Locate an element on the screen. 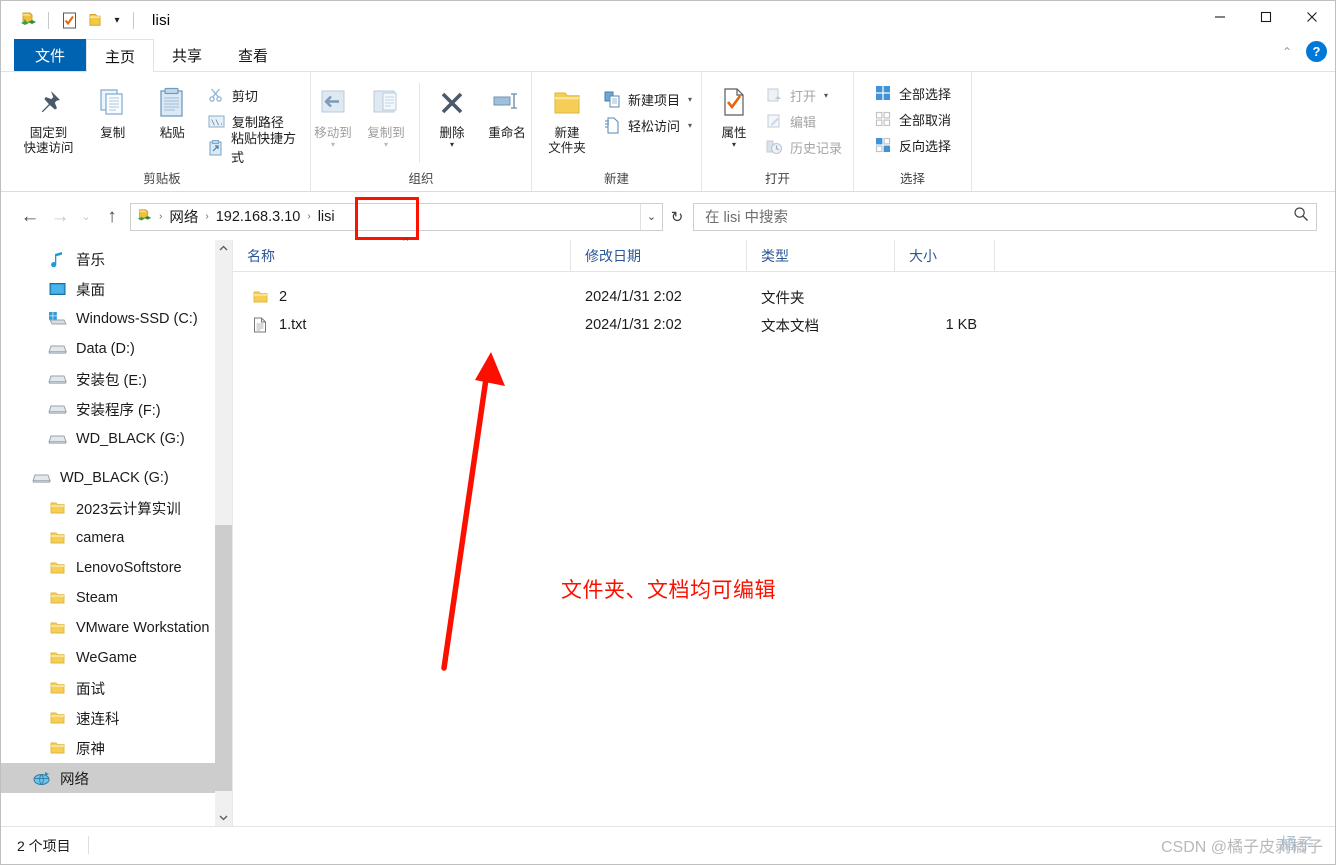  window-title: lisi is located at coordinates (161, 20).